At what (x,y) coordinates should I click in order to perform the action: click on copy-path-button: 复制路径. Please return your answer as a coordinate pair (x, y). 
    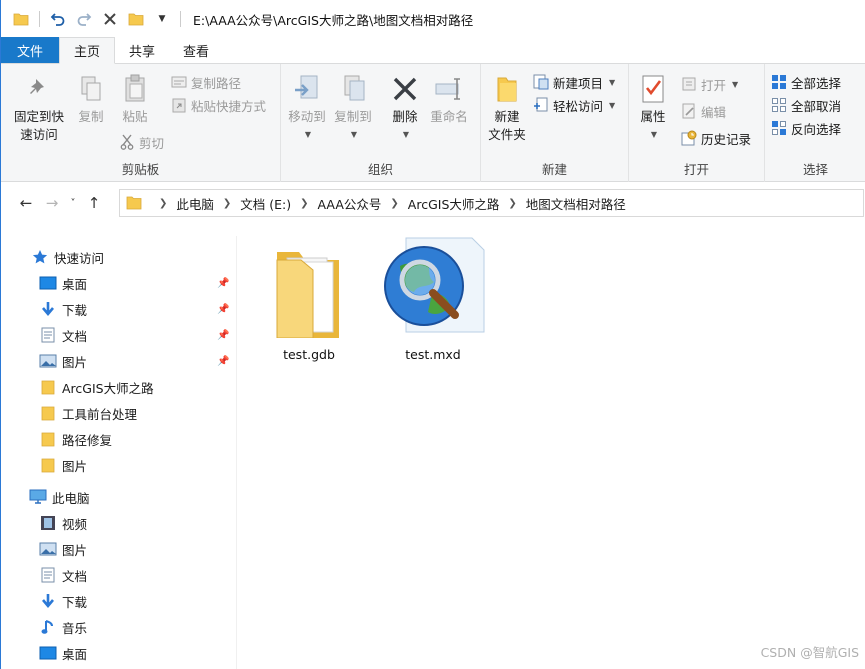
    Looking at the image, I should click on (206, 82).